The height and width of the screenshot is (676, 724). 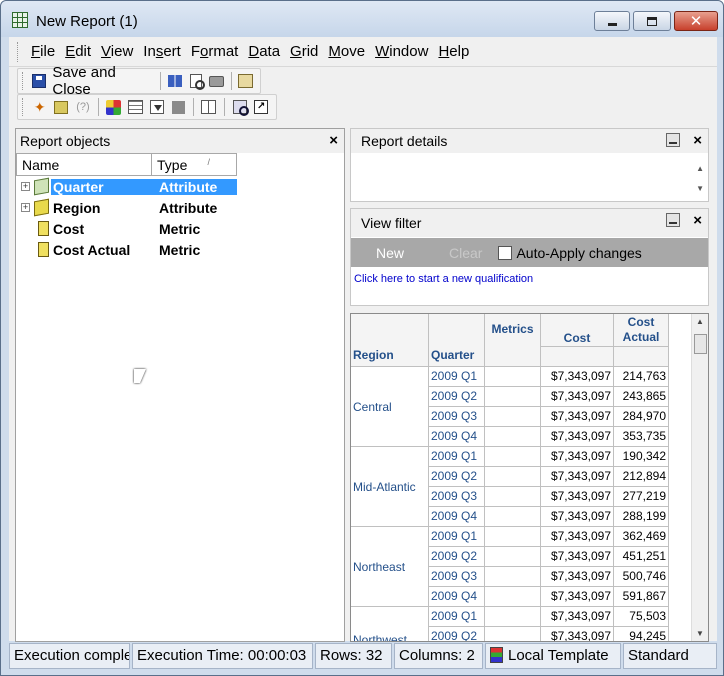 I want to click on book-button, so click(x=175, y=81).